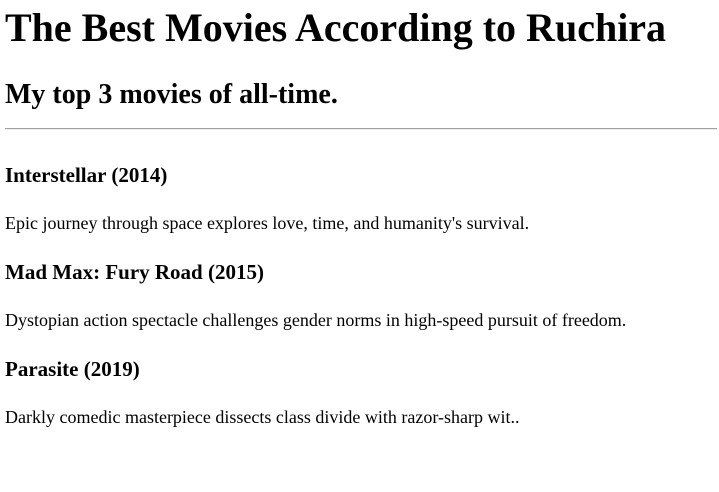 This screenshot has height=492, width=719. What do you see at coordinates (86, 175) in the screenshot?
I see `movie-title: Interstellar (2014)` at bounding box center [86, 175].